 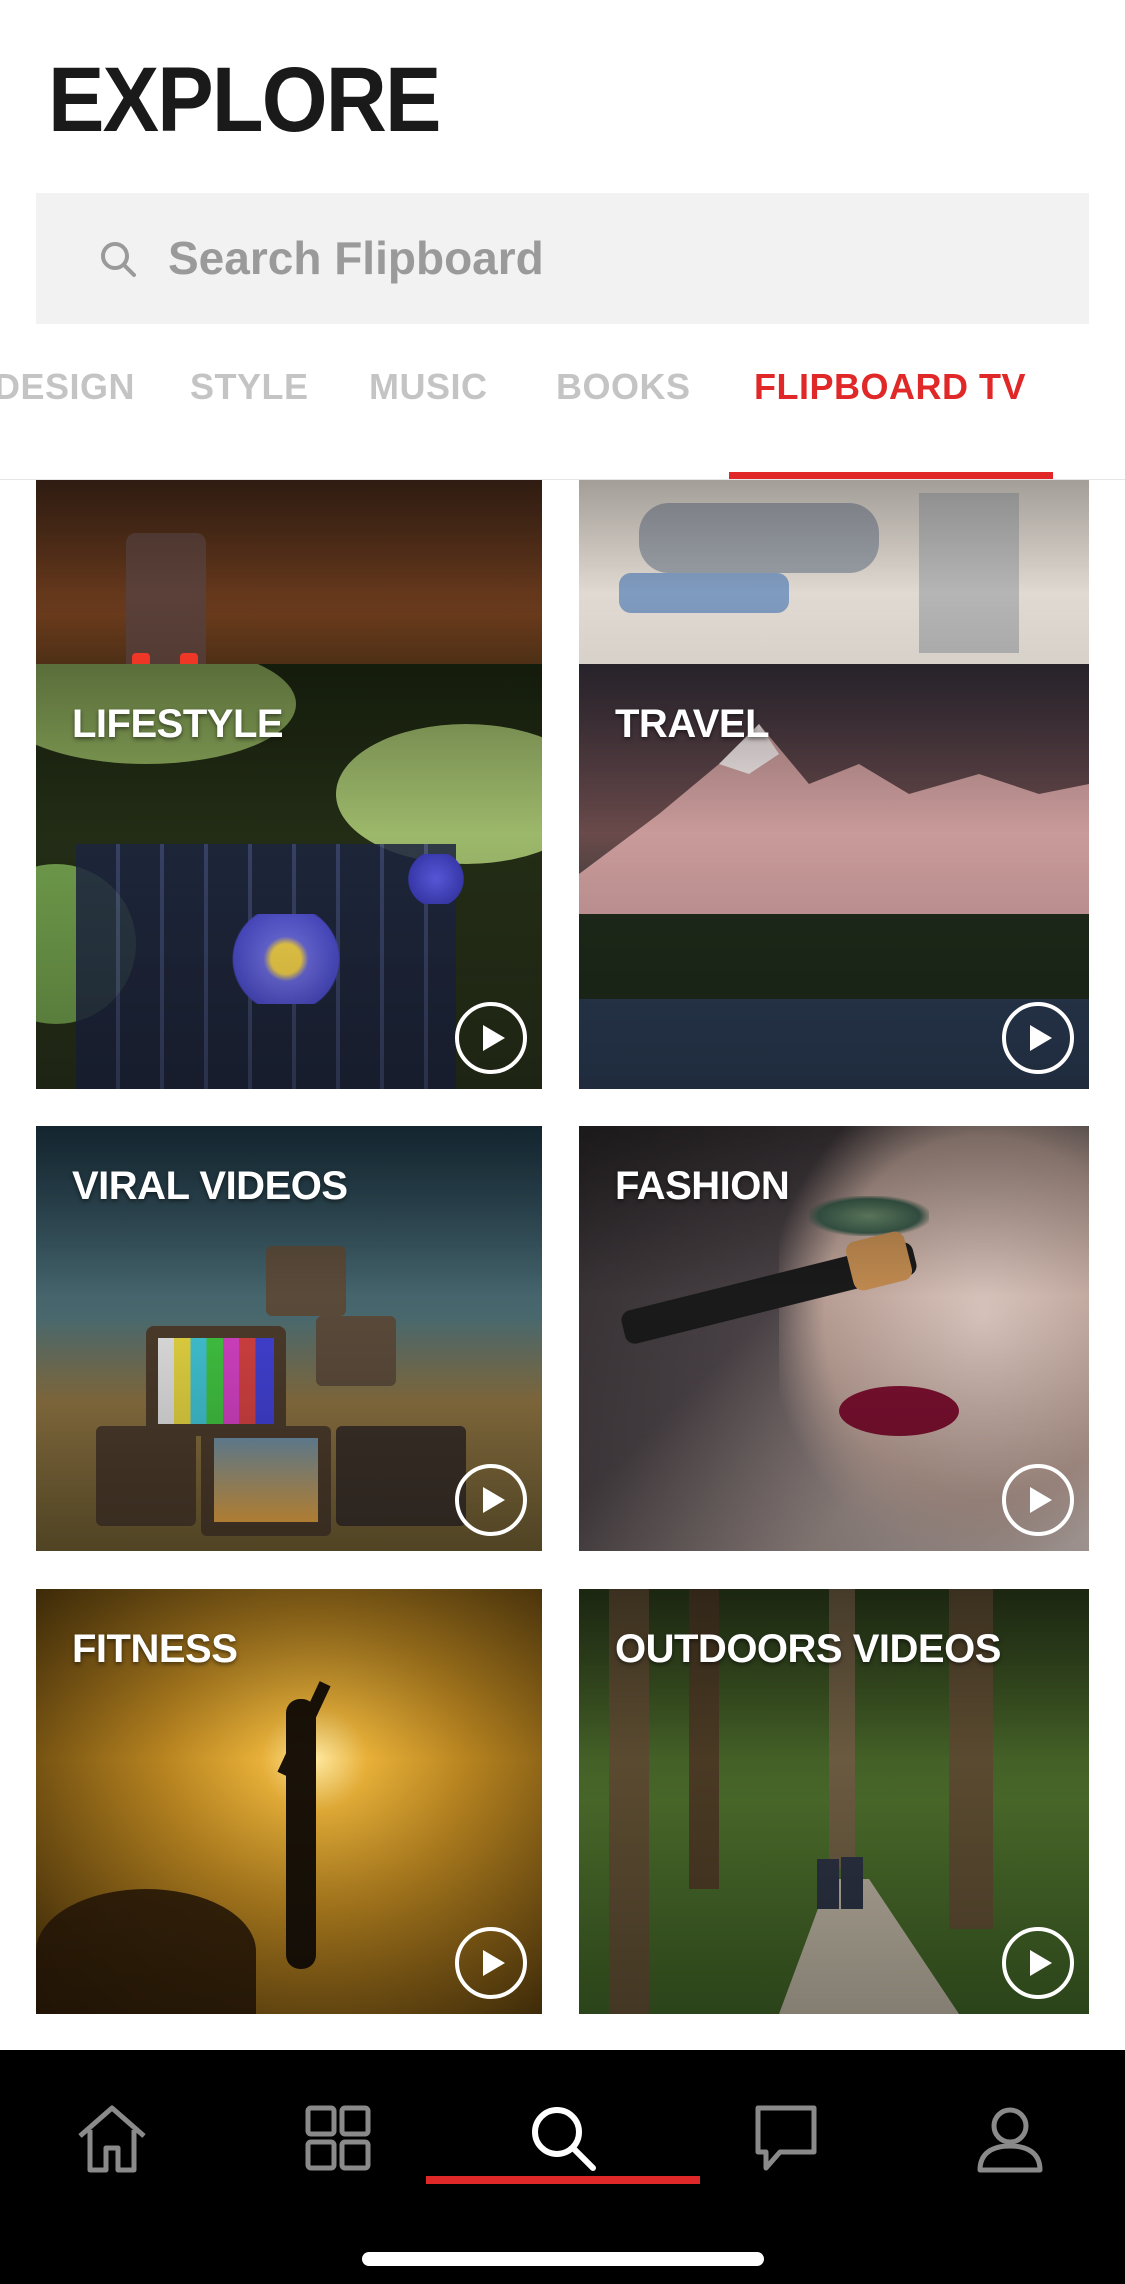 I want to click on home-icon, so click(x=112, y=2139).